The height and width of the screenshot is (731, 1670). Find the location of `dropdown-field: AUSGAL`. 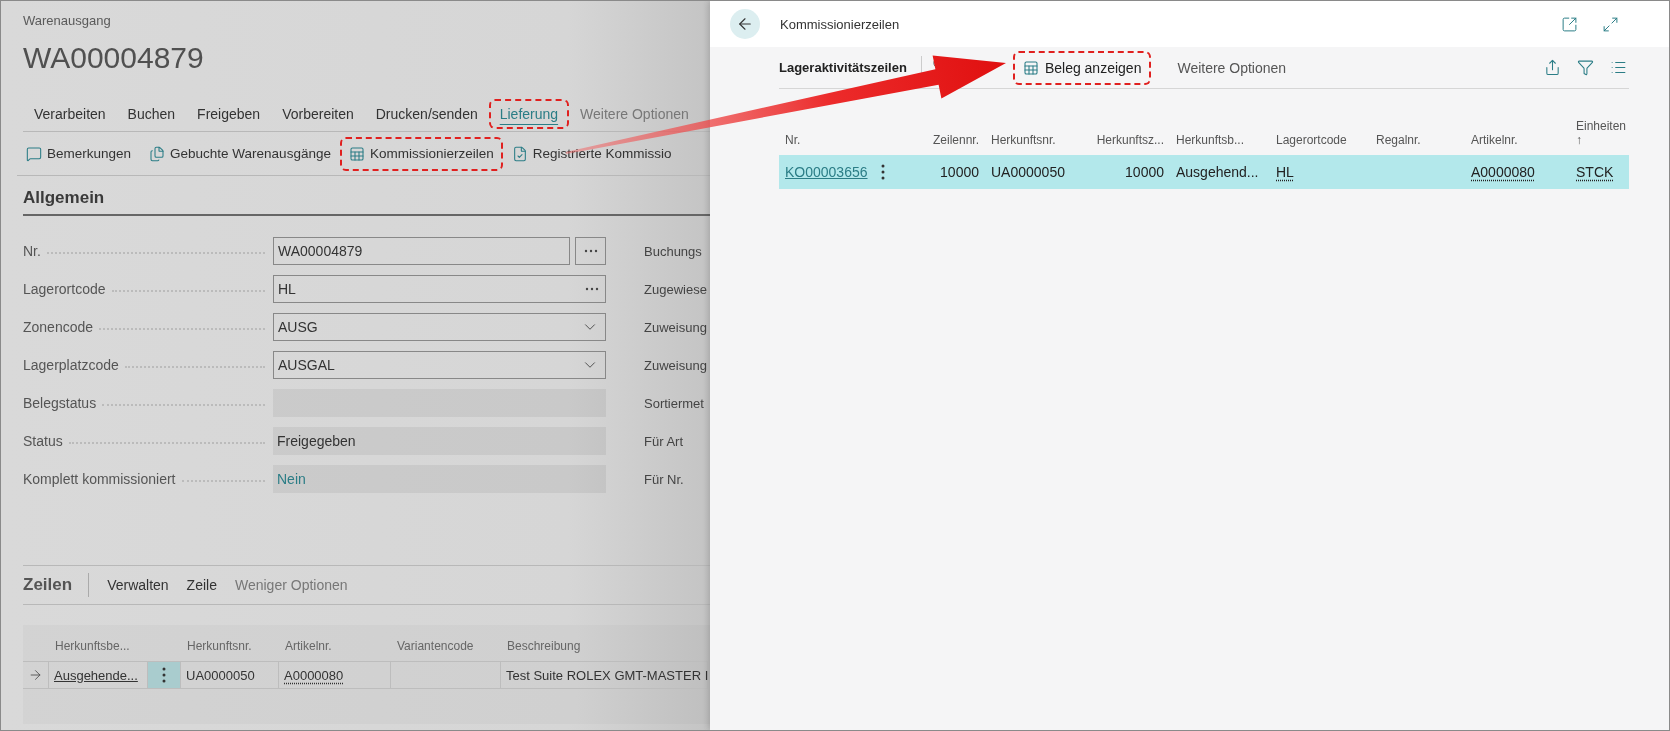

dropdown-field: AUSGAL is located at coordinates (439, 365).